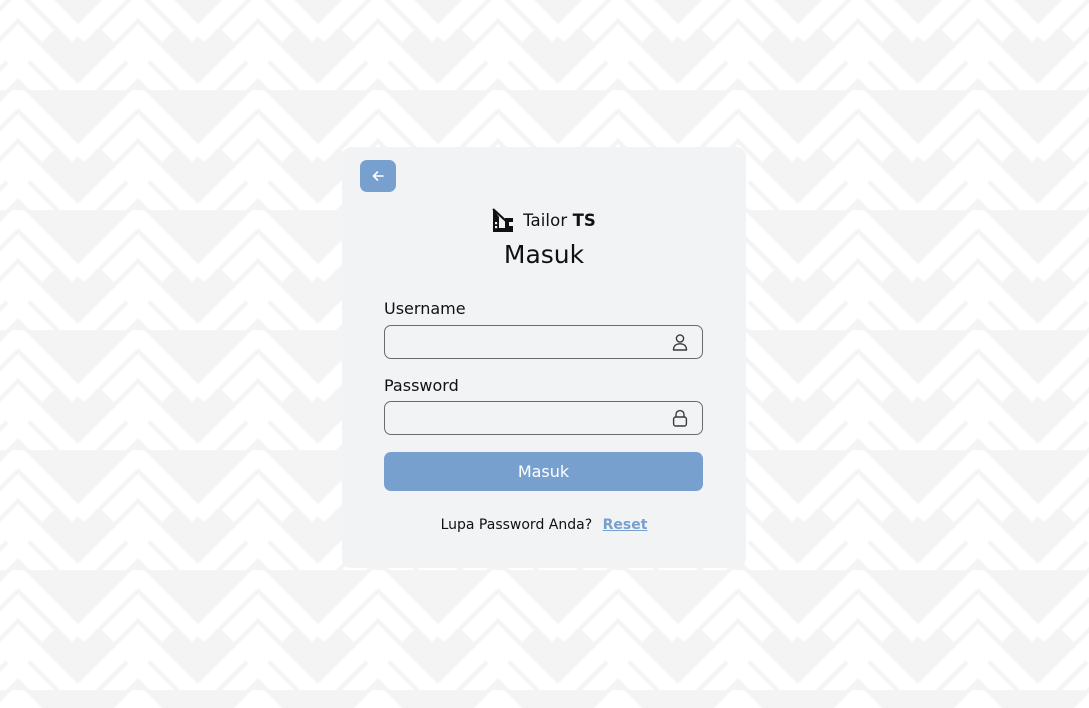 This screenshot has height=708, width=1089. I want to click on forgot-password-row: Lupa Password Anda? Reset, so click(544, 525).